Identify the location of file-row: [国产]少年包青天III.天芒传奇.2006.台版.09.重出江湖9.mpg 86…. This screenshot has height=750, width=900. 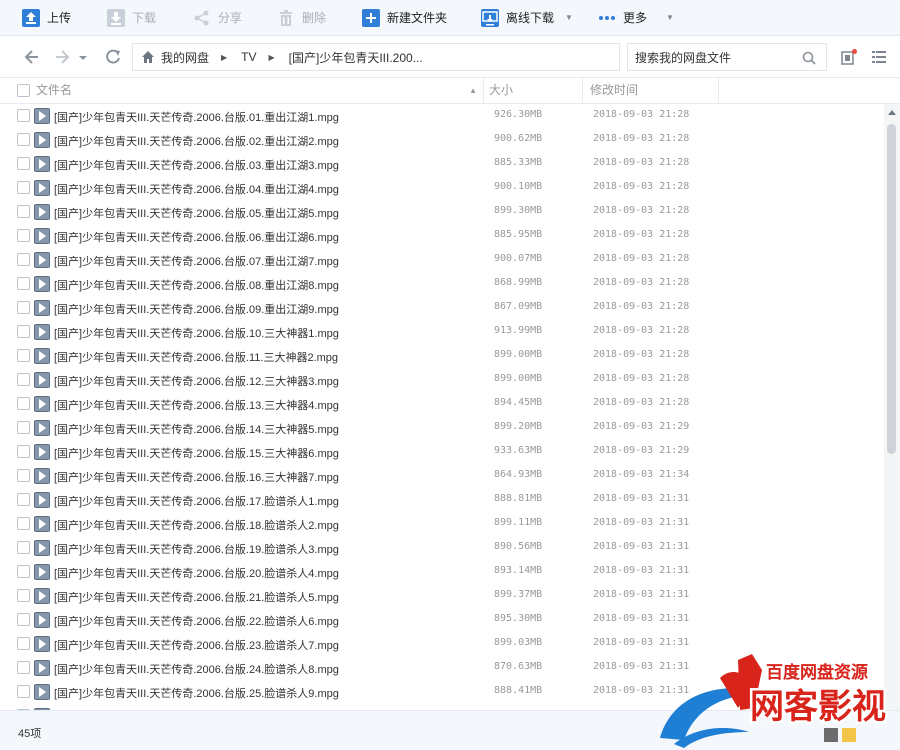
(442, 308).